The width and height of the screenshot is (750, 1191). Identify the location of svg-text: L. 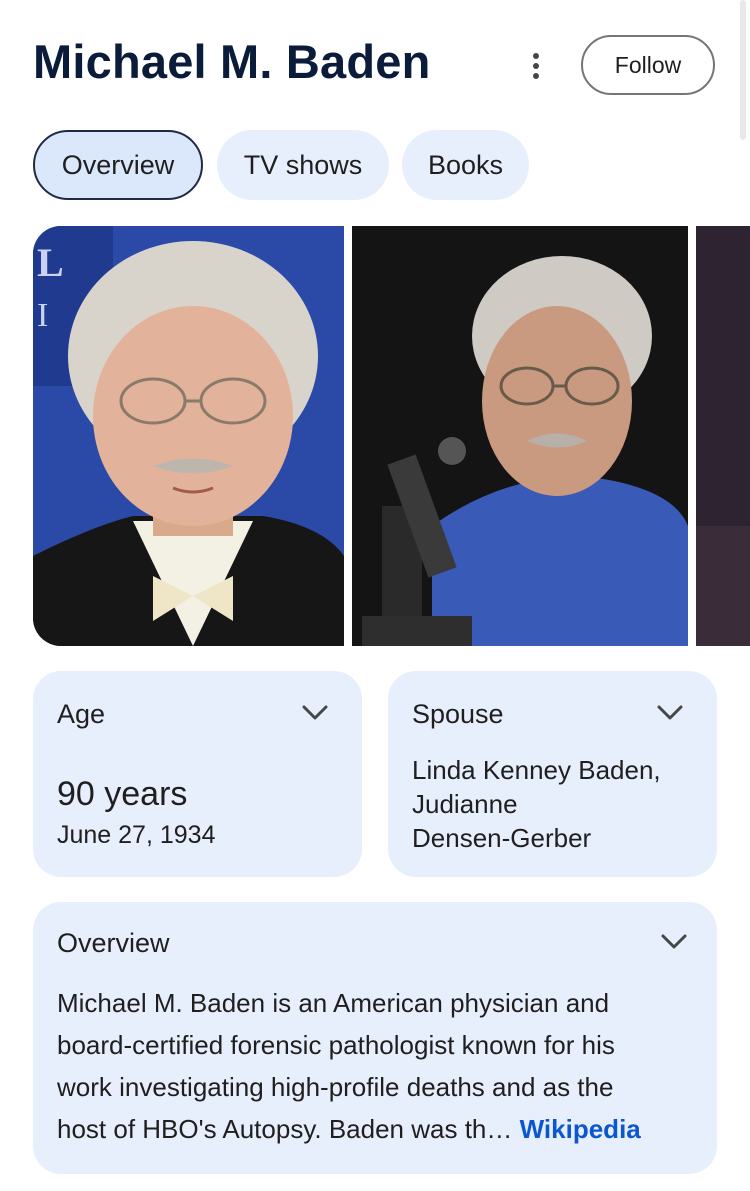
(50, 262).